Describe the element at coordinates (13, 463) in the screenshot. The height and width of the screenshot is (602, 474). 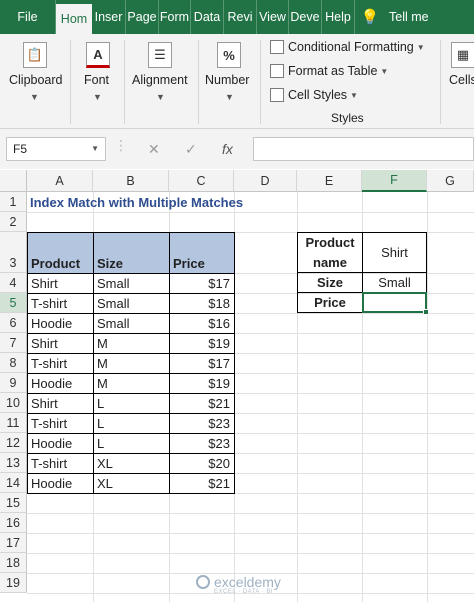
I see `row-header-13: 13` at that location.